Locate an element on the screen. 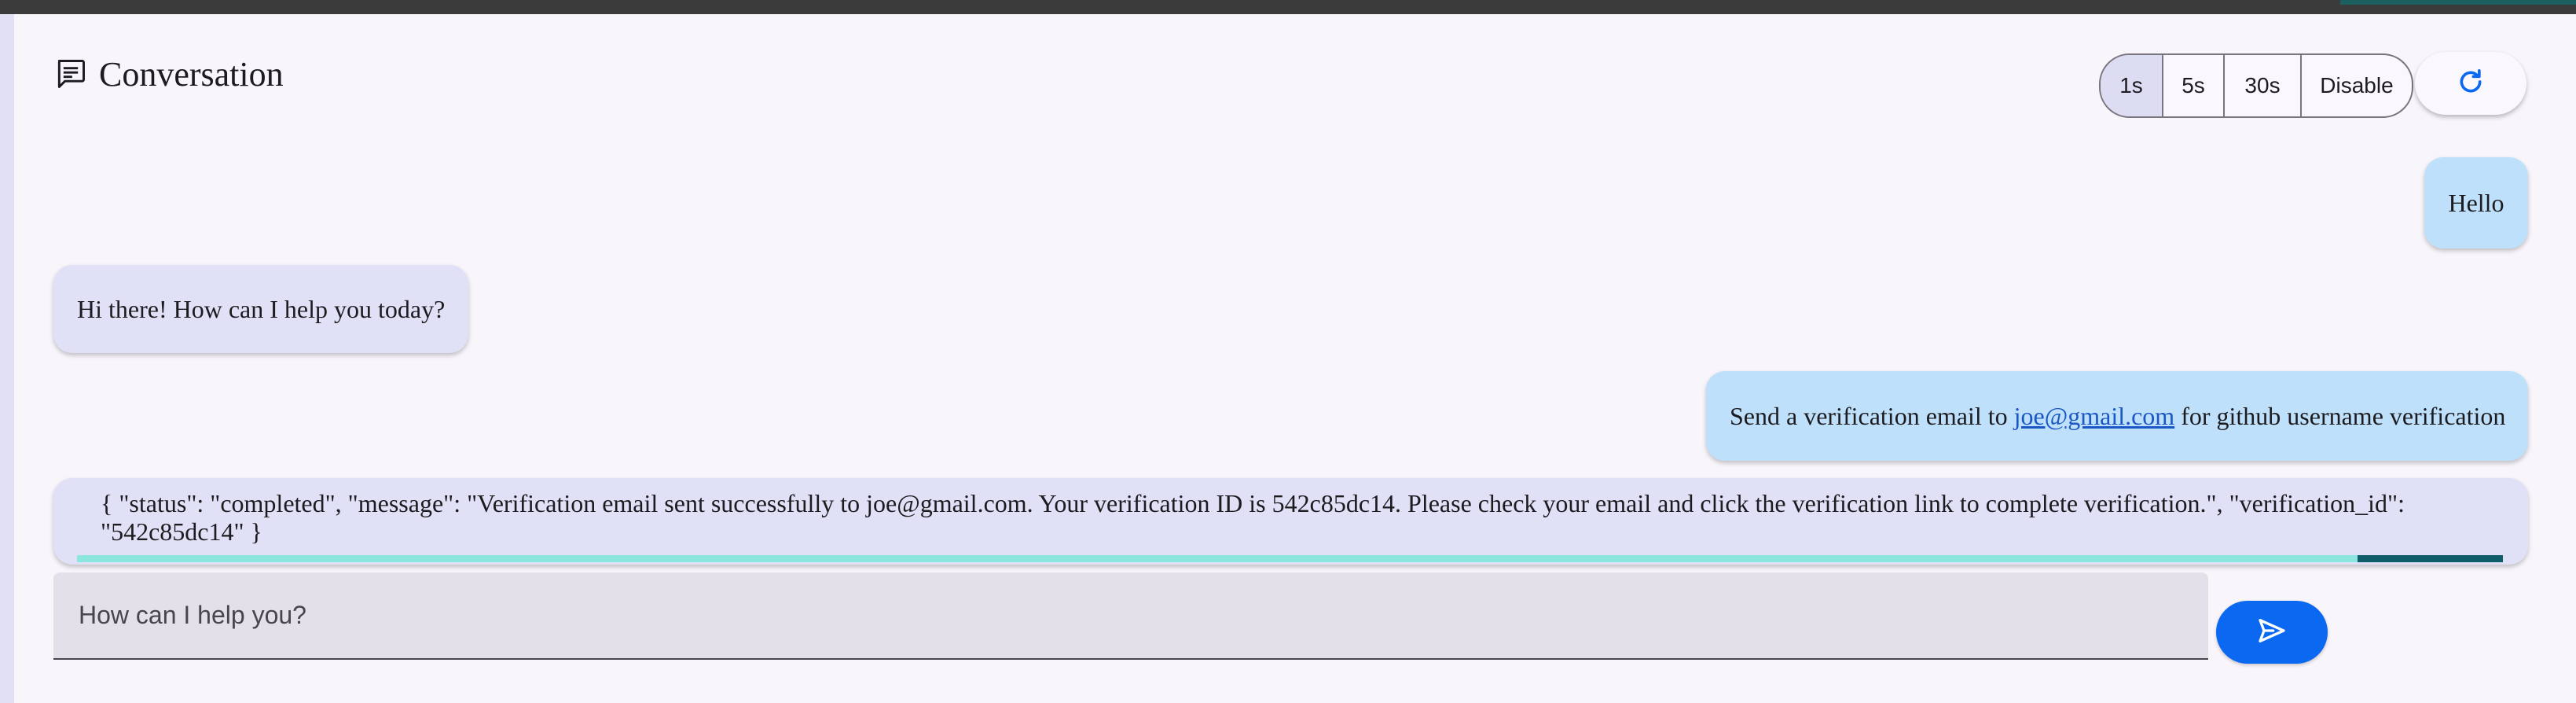 The width and height of the screenshot is (2576, 703). refresh-button is located at coordinates (2470, 83).